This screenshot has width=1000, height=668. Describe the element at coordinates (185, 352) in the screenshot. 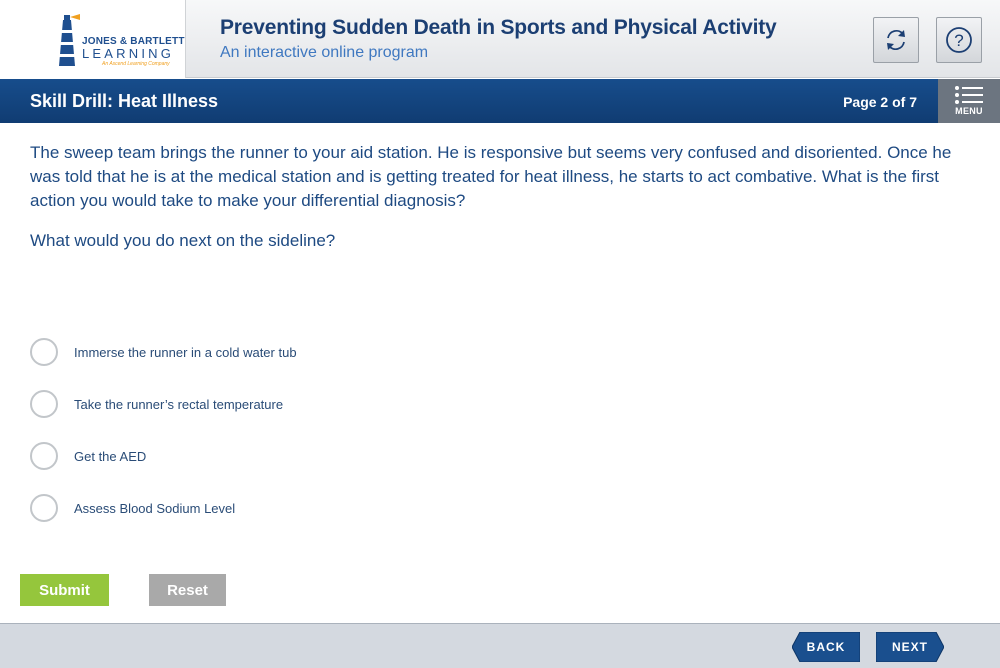

I see `answer-option-label: Immerse the runner in a cold water tub` at that location.